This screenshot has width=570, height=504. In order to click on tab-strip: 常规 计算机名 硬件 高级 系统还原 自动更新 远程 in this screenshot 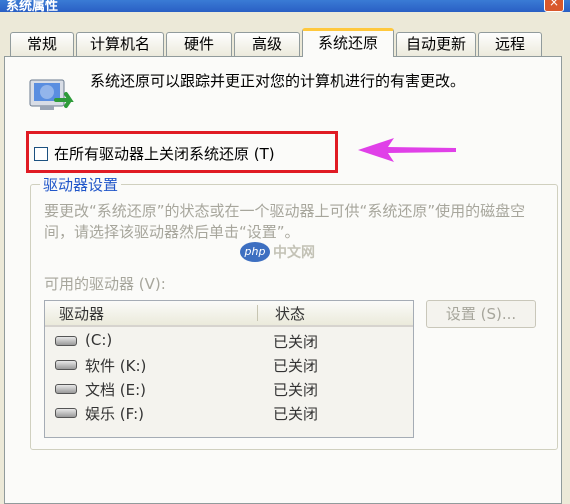, I will do `click(285, 42)`.